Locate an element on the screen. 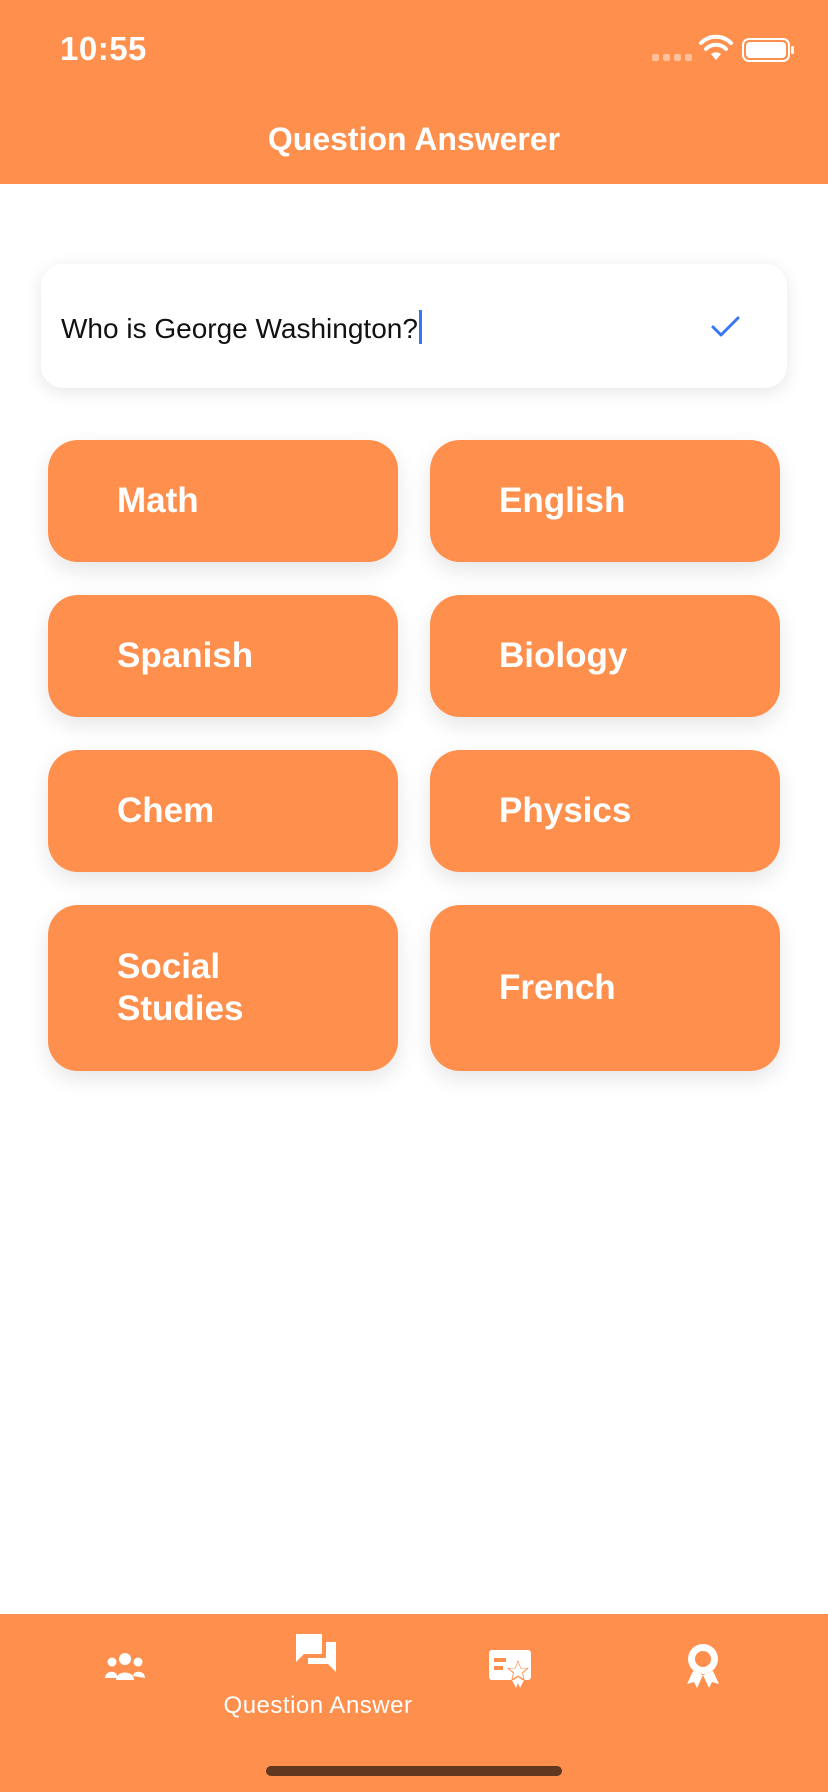  question-input-value: Who is George Washington? is located at coordinates (239, 328).